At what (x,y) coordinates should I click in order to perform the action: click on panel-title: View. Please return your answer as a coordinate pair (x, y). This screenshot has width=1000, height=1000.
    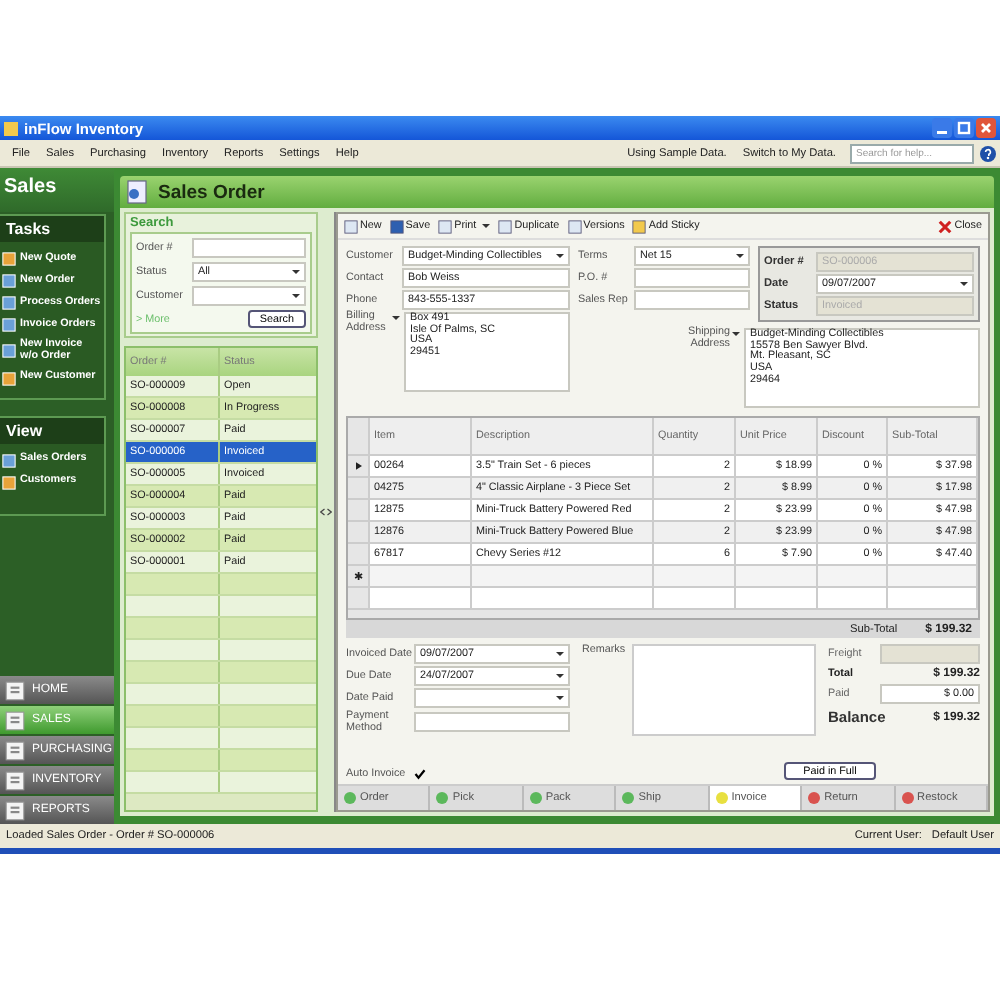
    Looking at the image, I should click on (52, 430).